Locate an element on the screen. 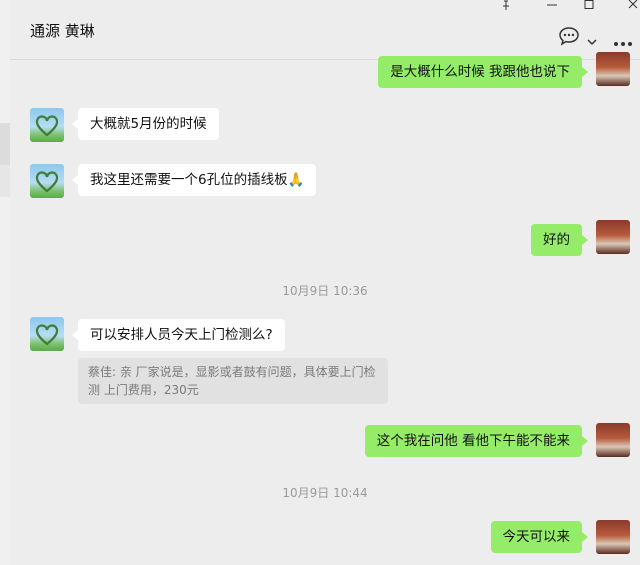 The height and width of the screenshot is (565, 640). timestamp: 10月9日 10:44 is located at coordinates (325, 493).